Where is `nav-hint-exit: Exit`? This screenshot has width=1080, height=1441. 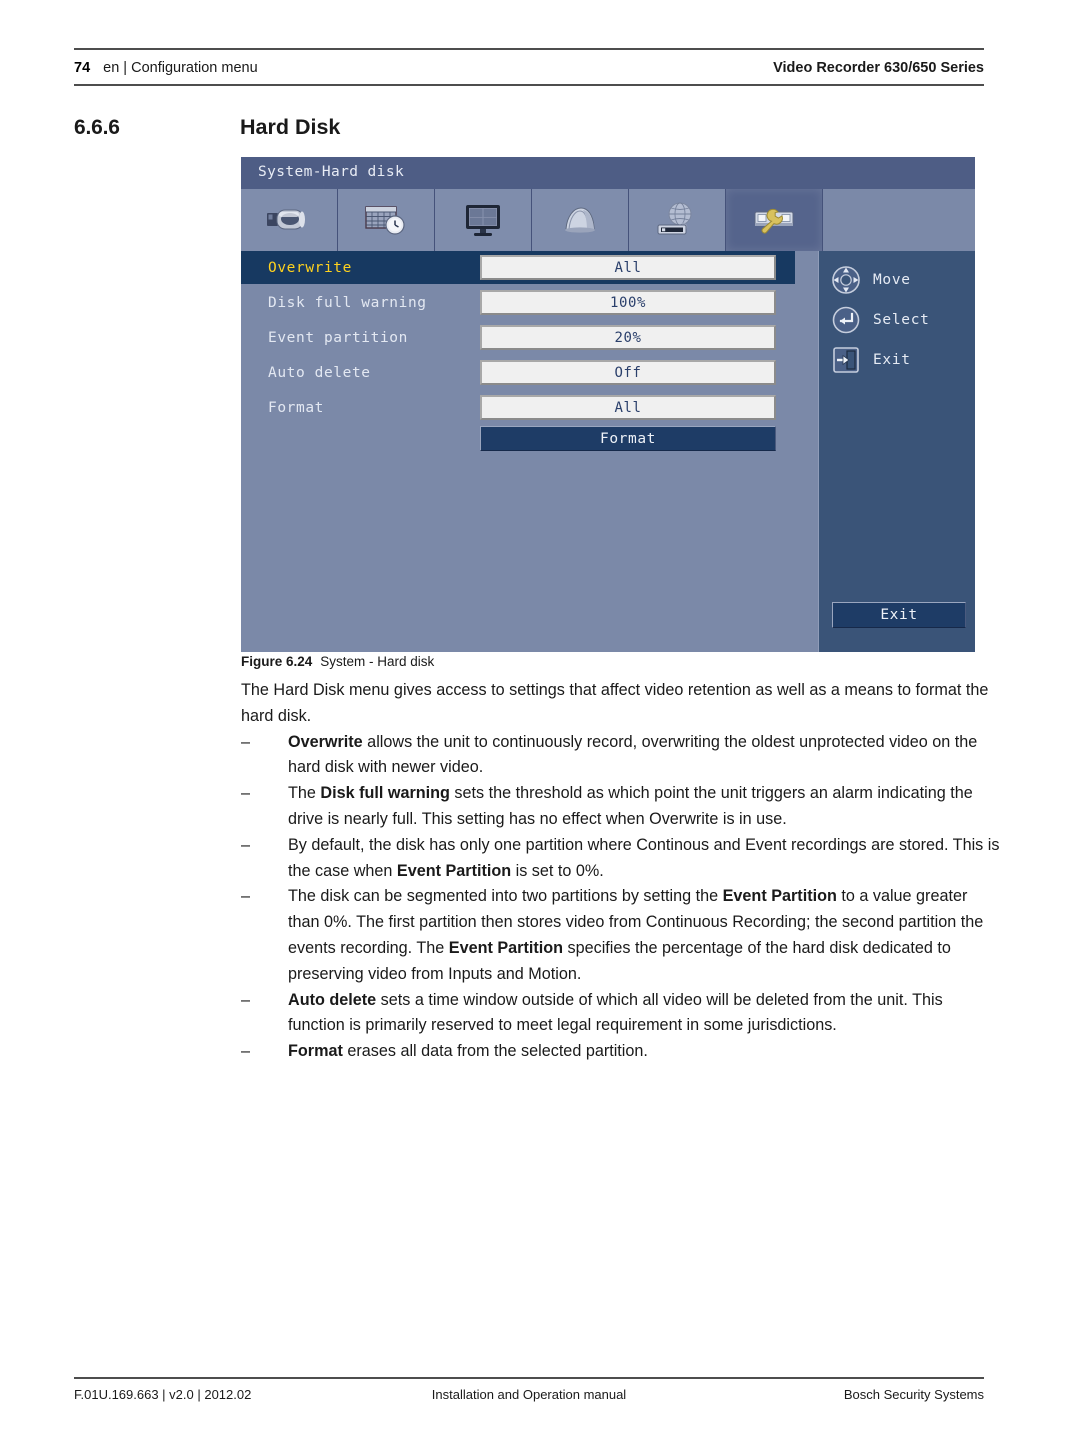
nav-hint-exit: Exit is located at coordinates (899, 360).